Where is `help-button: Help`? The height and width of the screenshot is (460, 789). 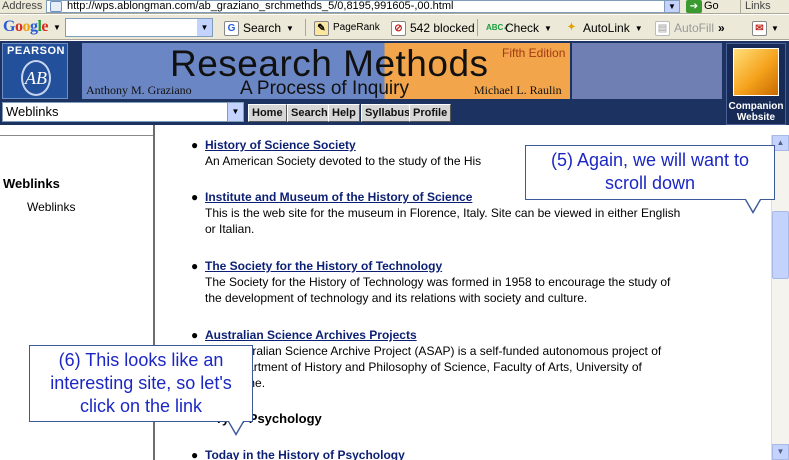 help-button: Help is located at coordinates (344, 113).